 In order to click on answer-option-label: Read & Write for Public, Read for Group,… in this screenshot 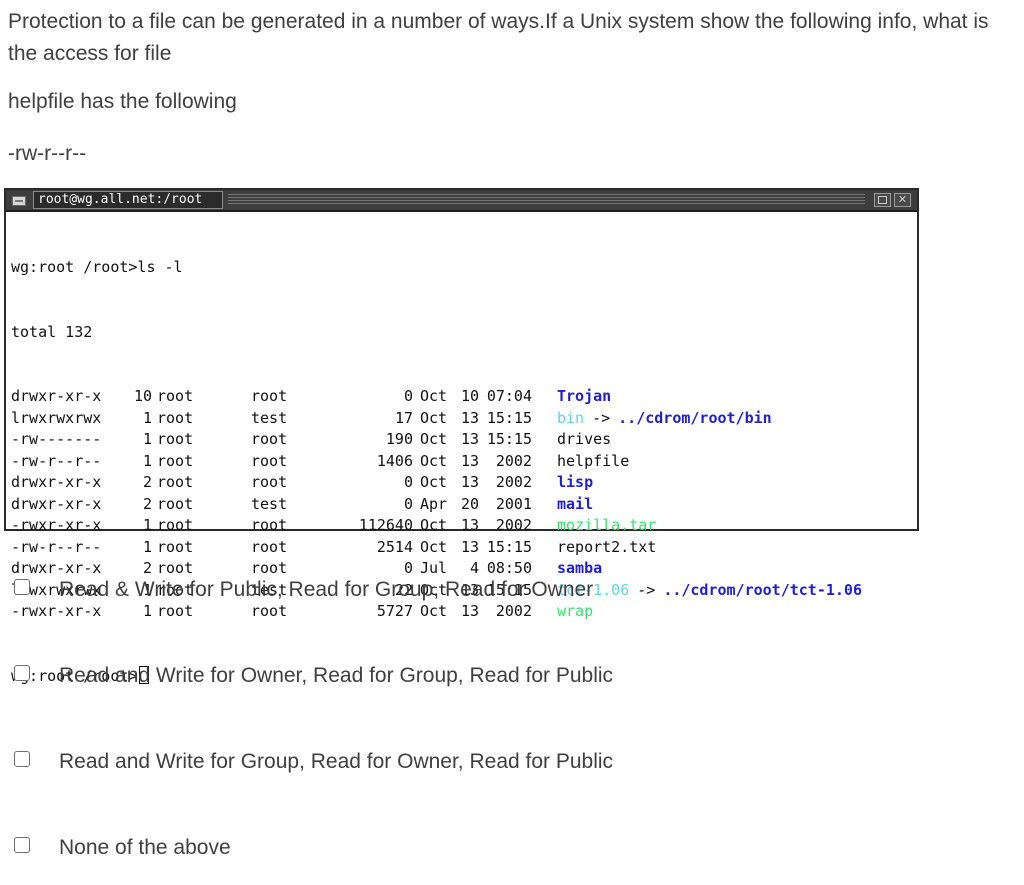, I will do `click(354, 590)`.